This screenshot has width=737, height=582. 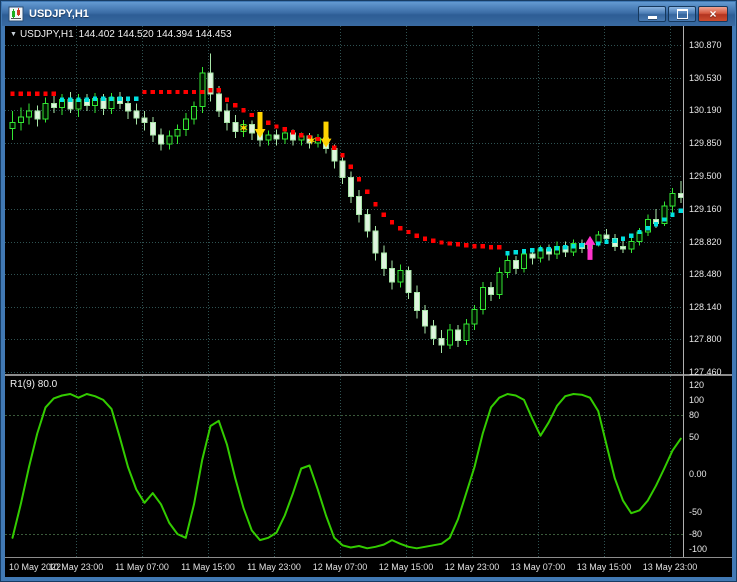 I want to click on indicator-tick-label: 100, so click(x=697, y=399).